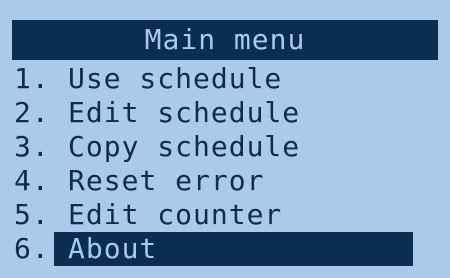 Image resolution: width=450 pixels, height=278 pixels. I want to click on menu-item-number: 4., so click(32, 180).